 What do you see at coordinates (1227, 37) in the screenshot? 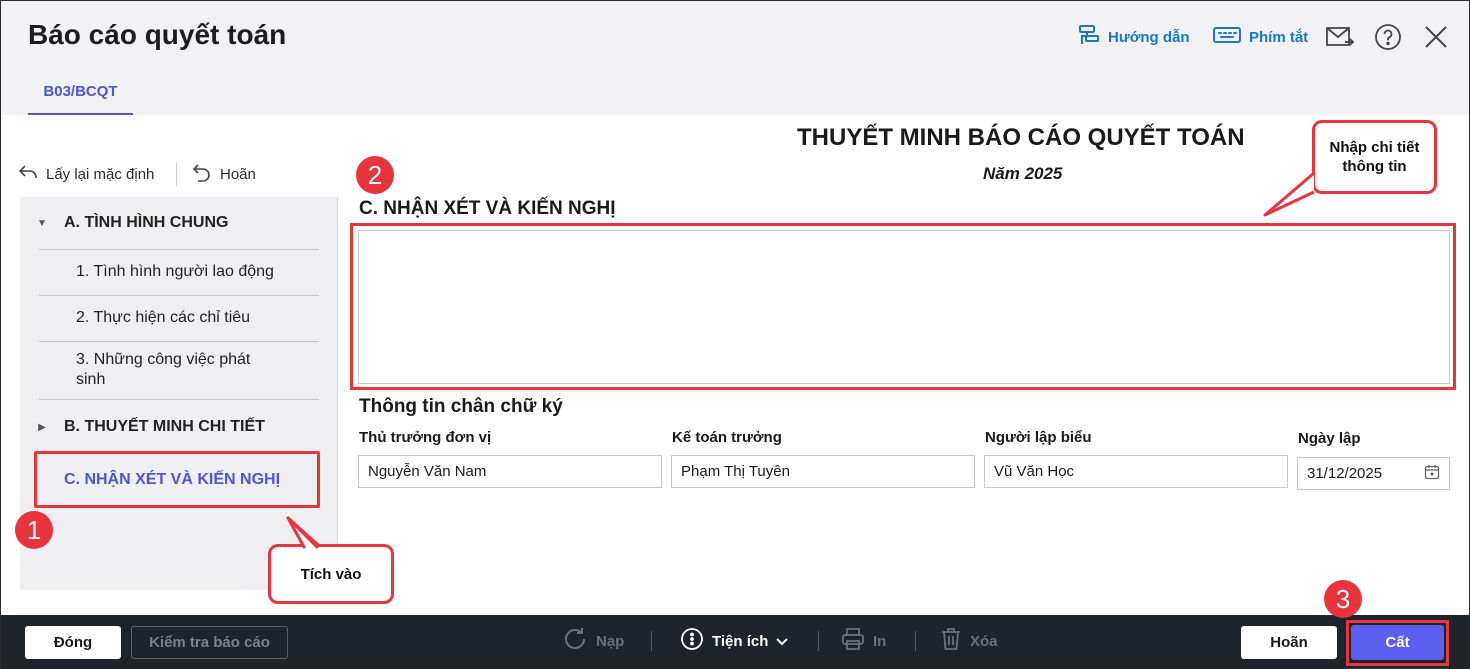
I see `keyboard-icon` at bounding box center [1227, 37].